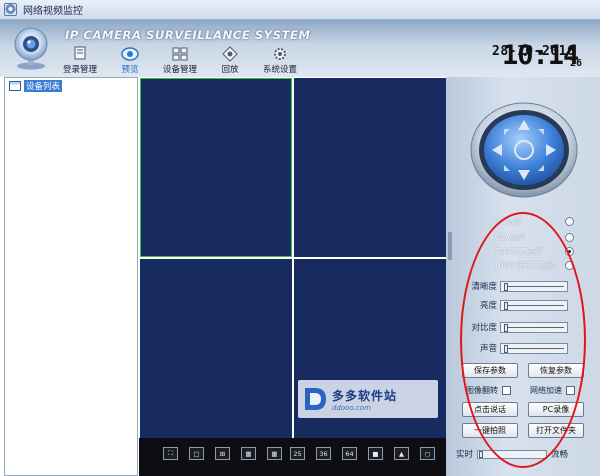  I want to click on fullscreen-button: ⛶, so click(170, 453).